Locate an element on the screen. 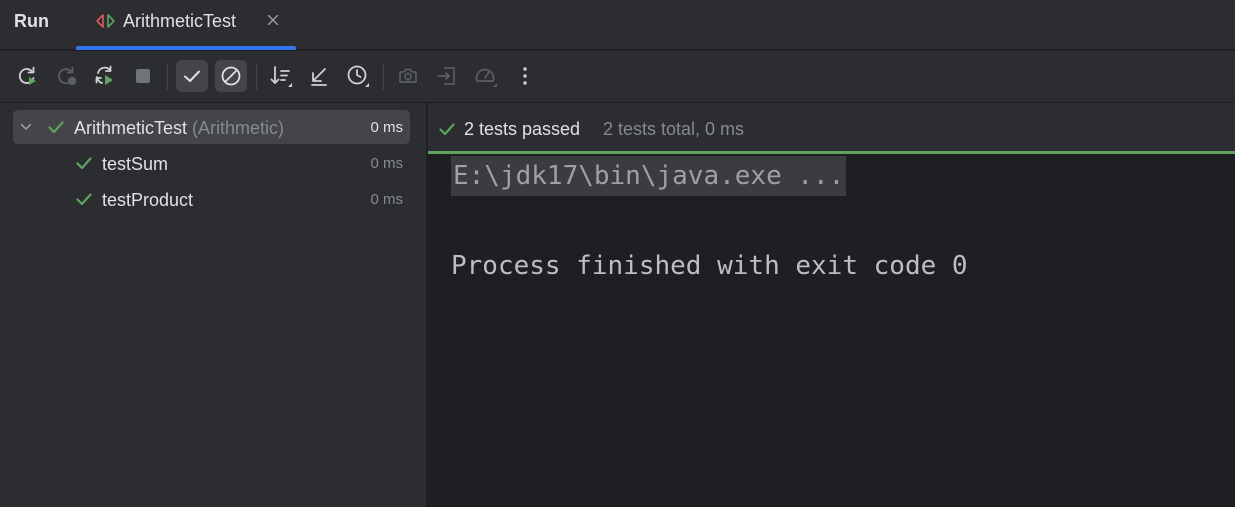 This screenshot has height=507, width=1235. rerun-failed-button is located at coordinates (66, 76).